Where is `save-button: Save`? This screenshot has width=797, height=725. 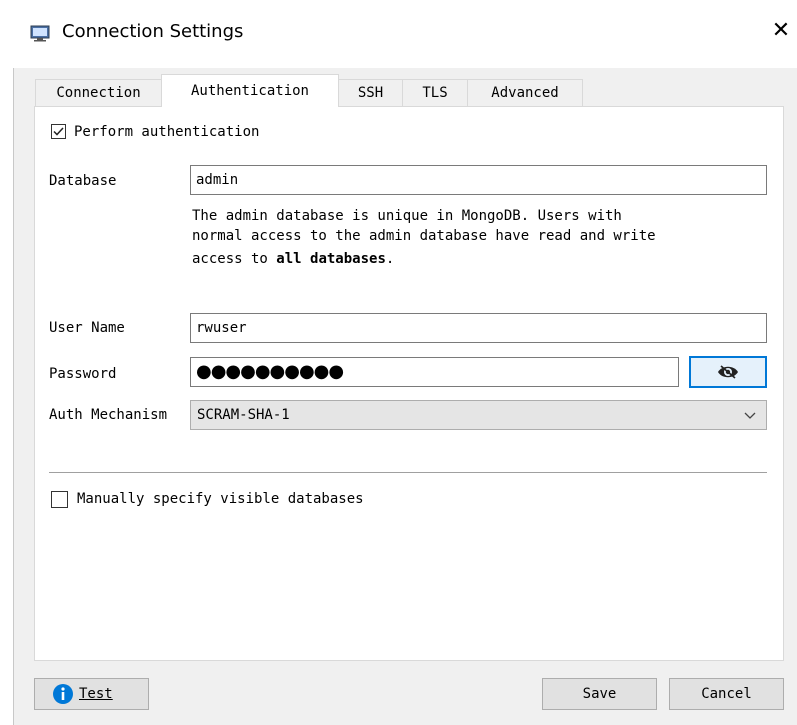
save-button: Save is located at coordinates (599, 694).